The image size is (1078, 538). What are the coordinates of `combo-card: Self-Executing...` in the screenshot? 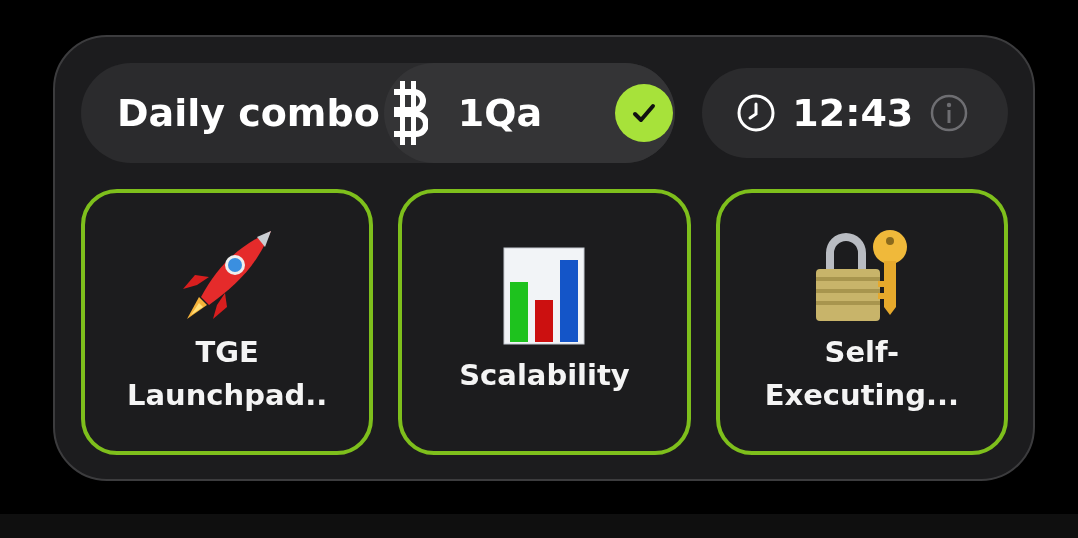 It's located at (861, 322).